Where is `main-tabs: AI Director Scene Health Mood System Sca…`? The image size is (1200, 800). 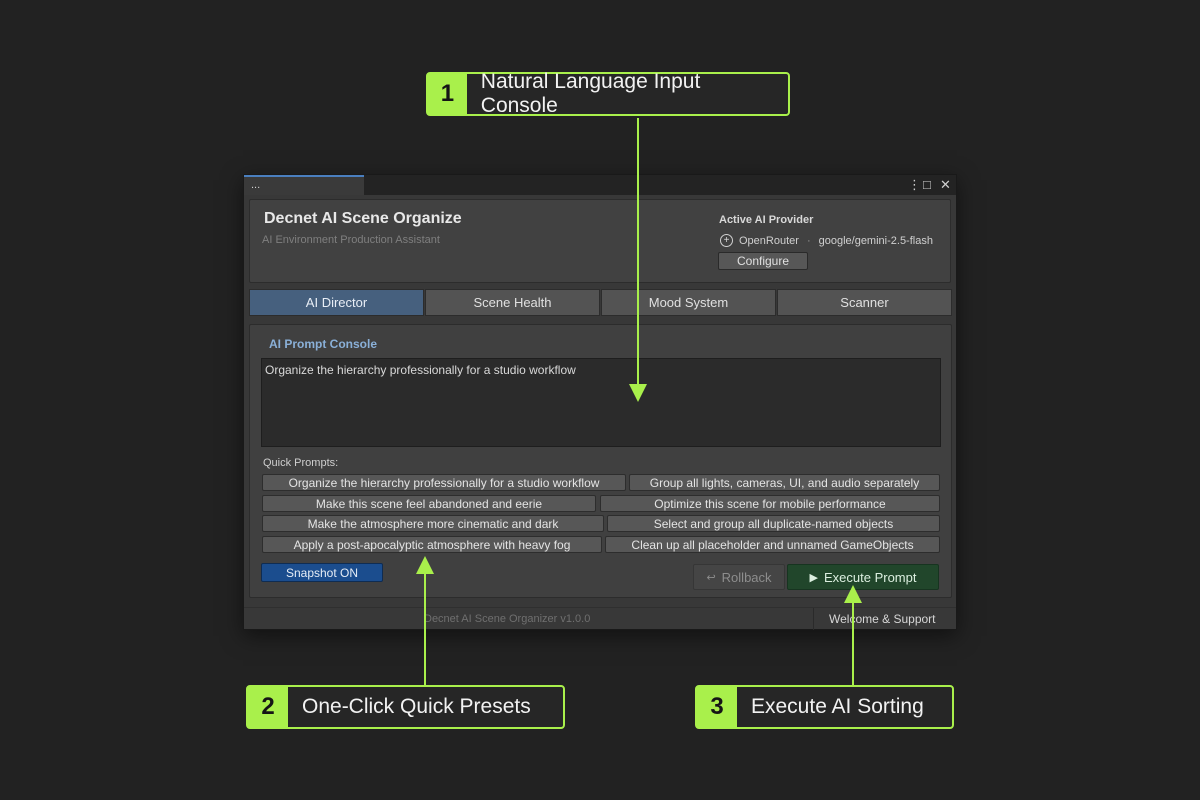 main-tabs: AI Director Scene Health Mood System Sca… is located at coordinates (600, 302).